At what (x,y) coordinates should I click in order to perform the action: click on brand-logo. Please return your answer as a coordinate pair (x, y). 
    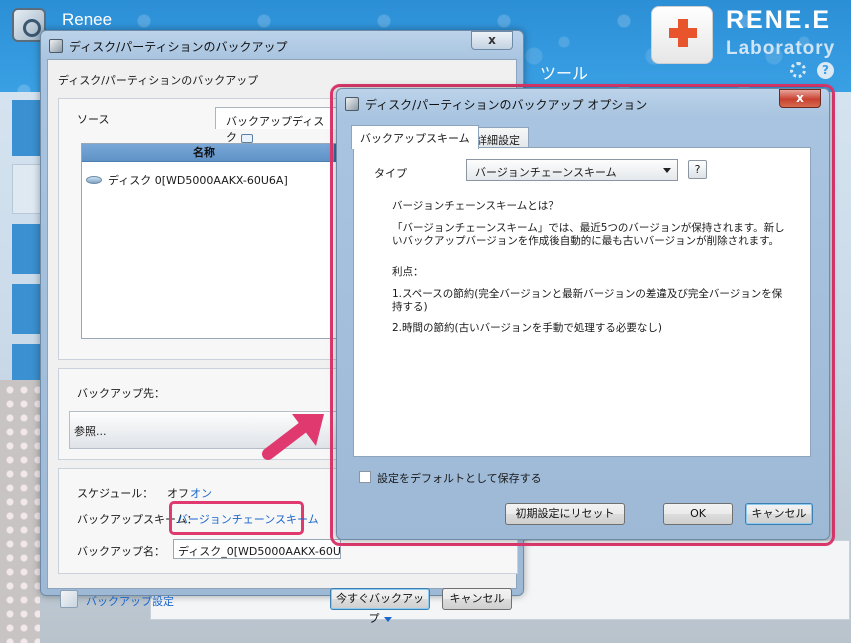
    Looking at the image, I should click on (682, 35).